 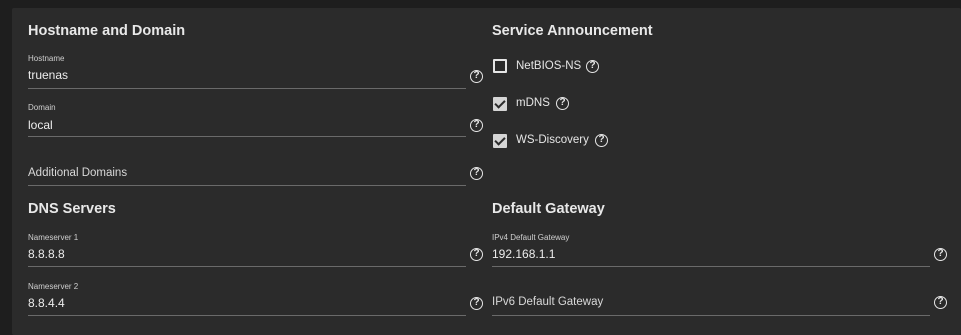 What do you see at coordinates (476, 303) in the screenshot?
I see `nameserver2-help-icon: ?` at bounding box center [476, 303].